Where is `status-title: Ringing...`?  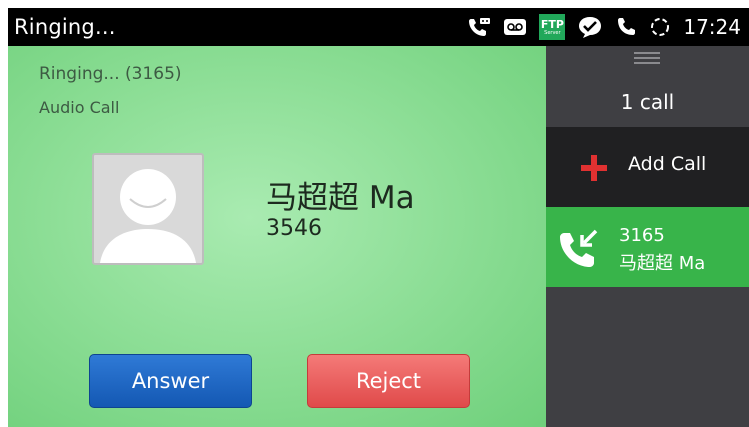 status-title: Ringing... is located at coordinates (65, 27).